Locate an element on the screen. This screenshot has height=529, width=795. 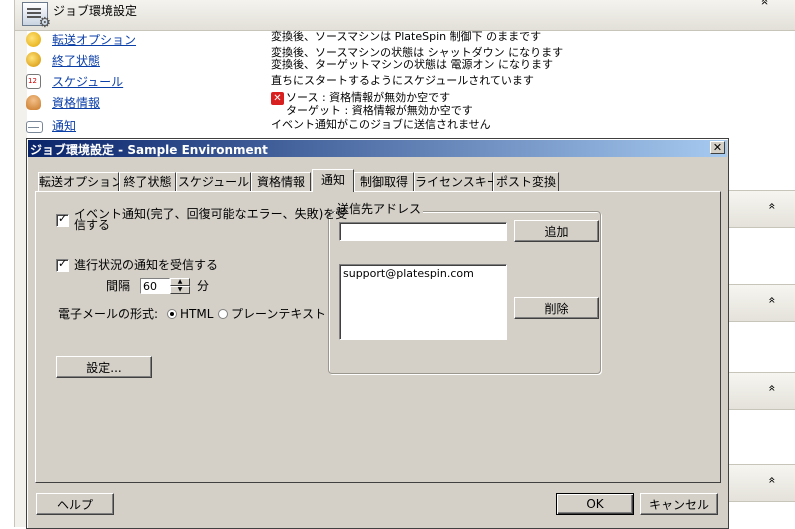
side-panel-2: » is located at coordinates (760, 303).